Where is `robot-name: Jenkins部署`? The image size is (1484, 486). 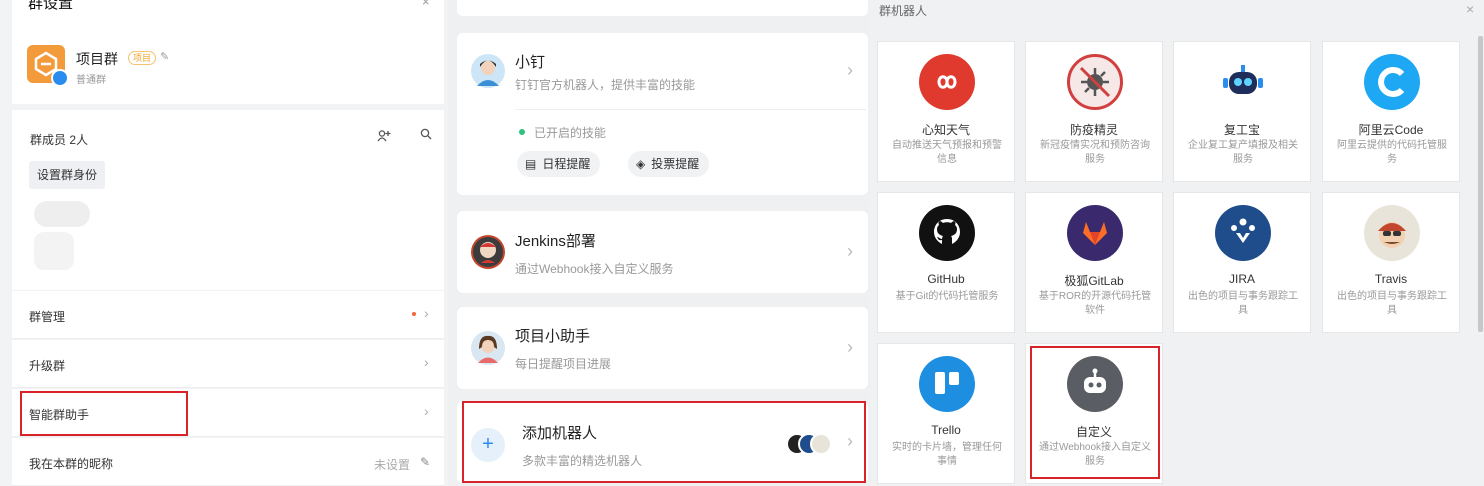
robot-name: Jenkins部署 is located at coordinates (555, 241).